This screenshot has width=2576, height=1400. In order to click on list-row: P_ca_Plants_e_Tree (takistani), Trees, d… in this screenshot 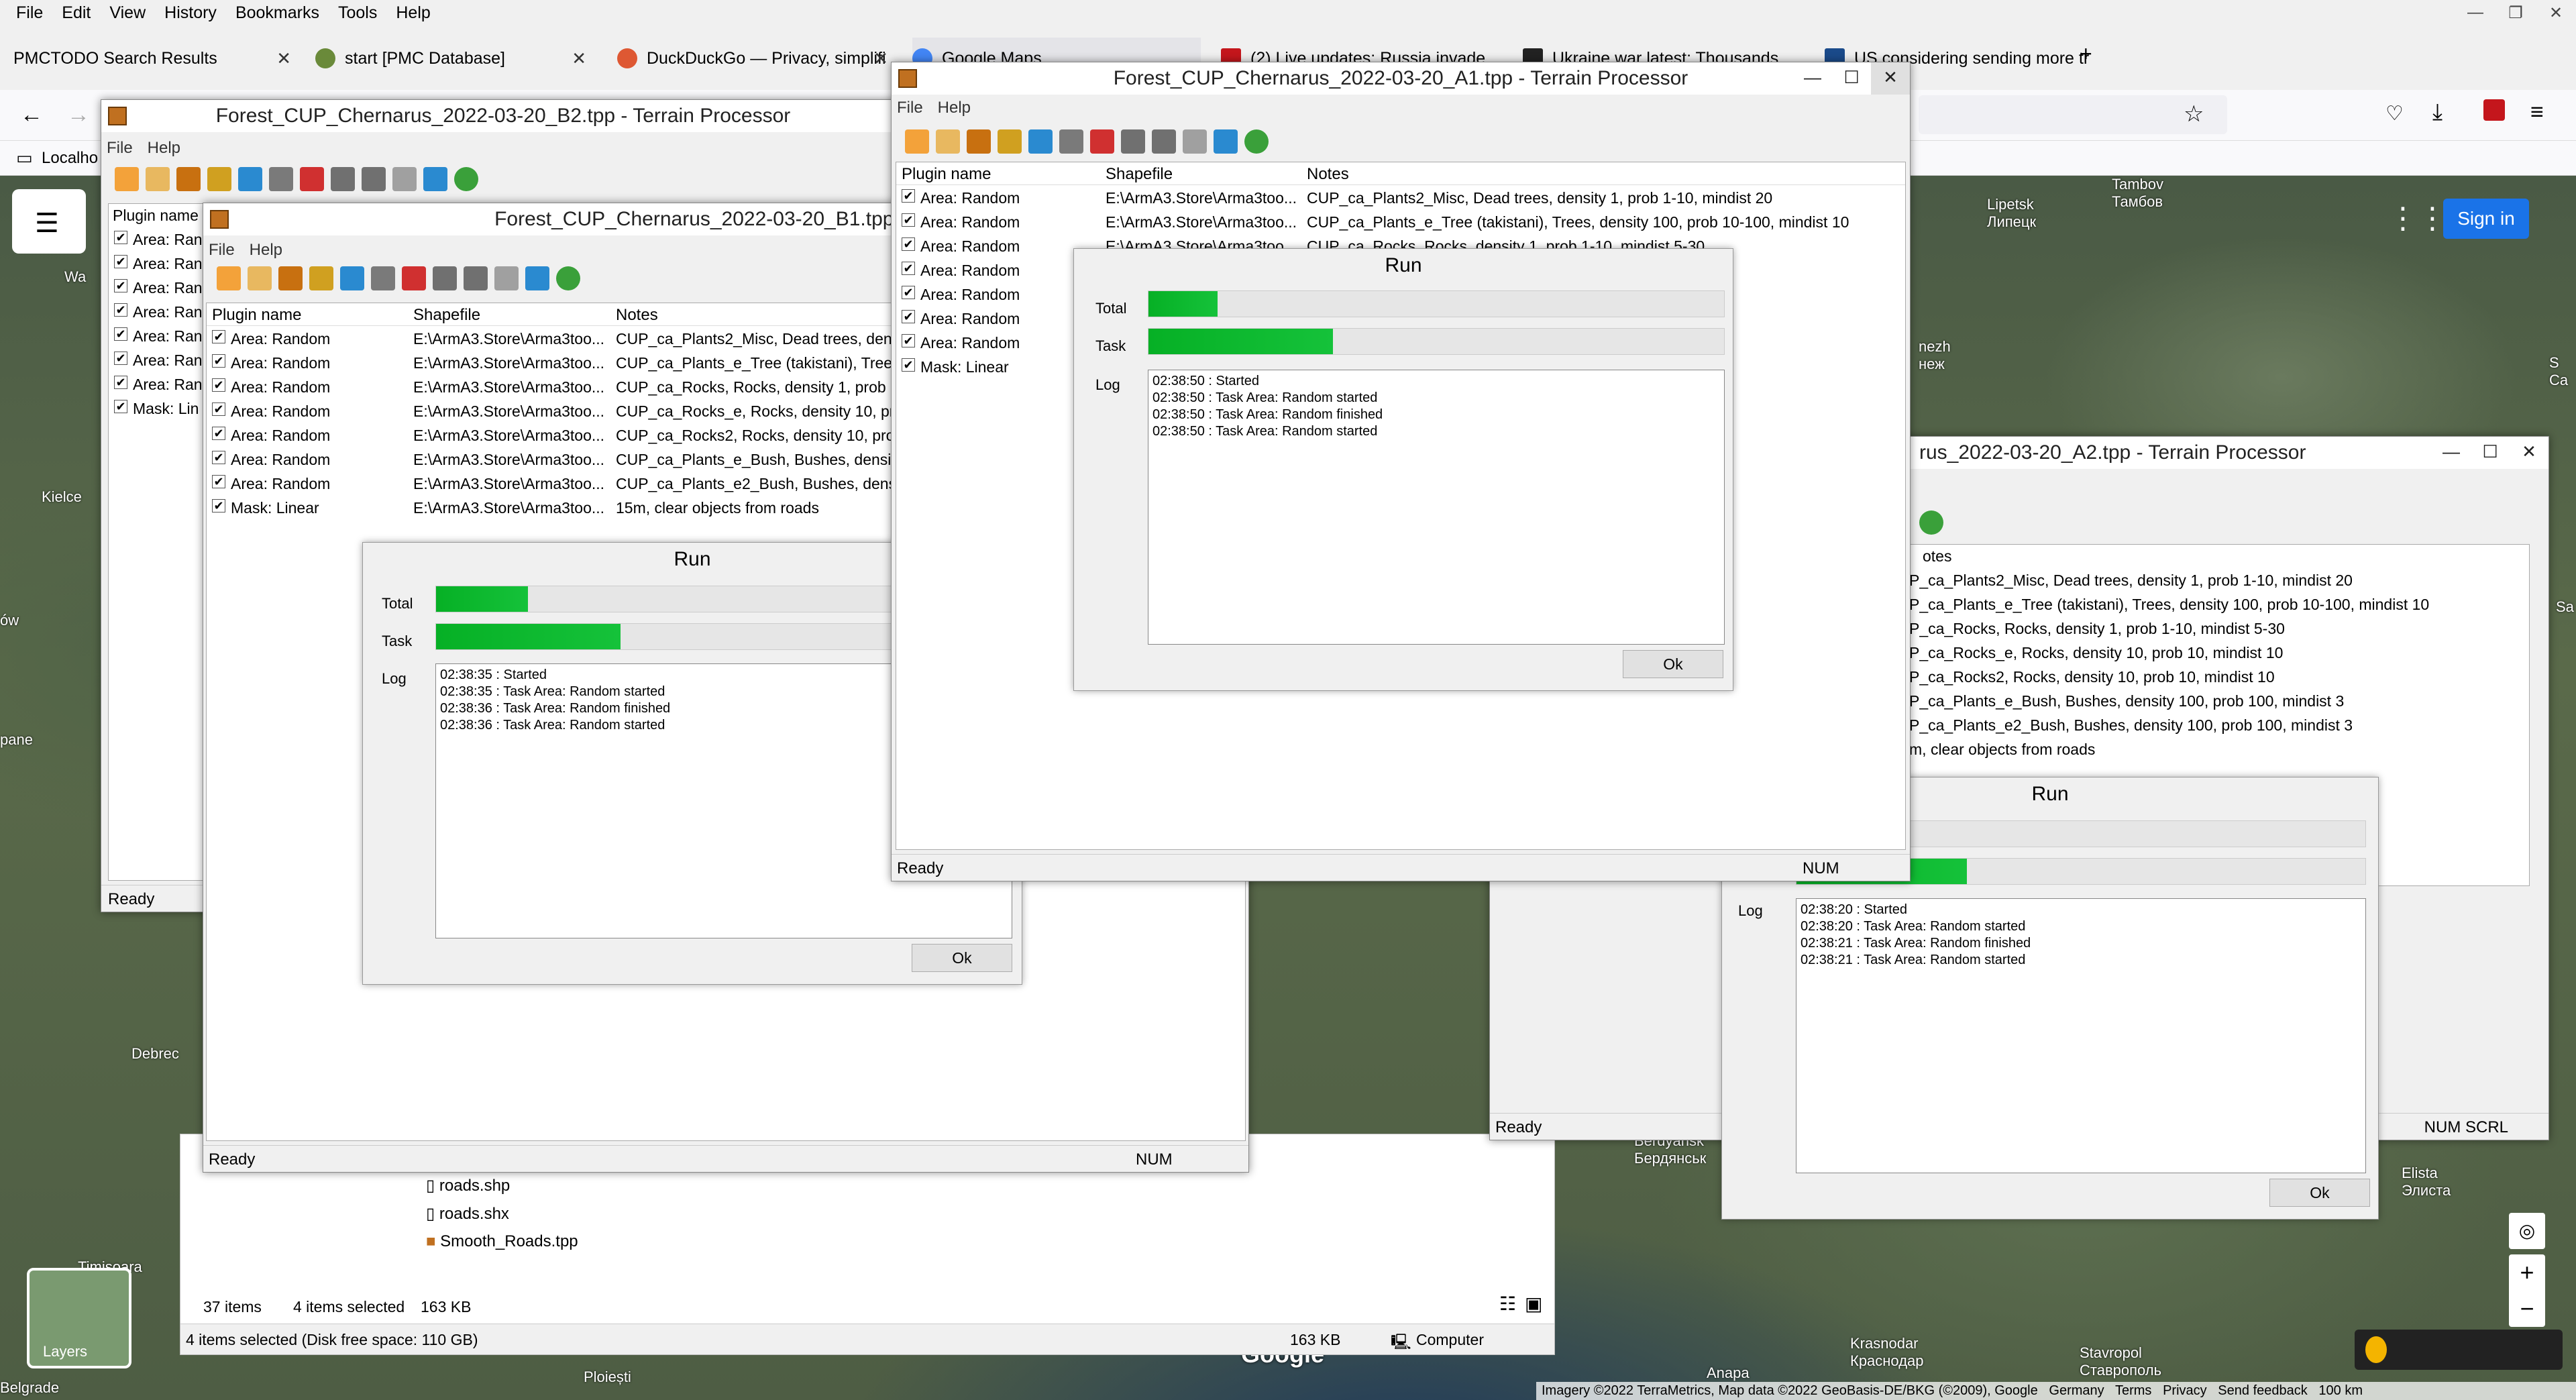, I will do `click(2218, 605)`.